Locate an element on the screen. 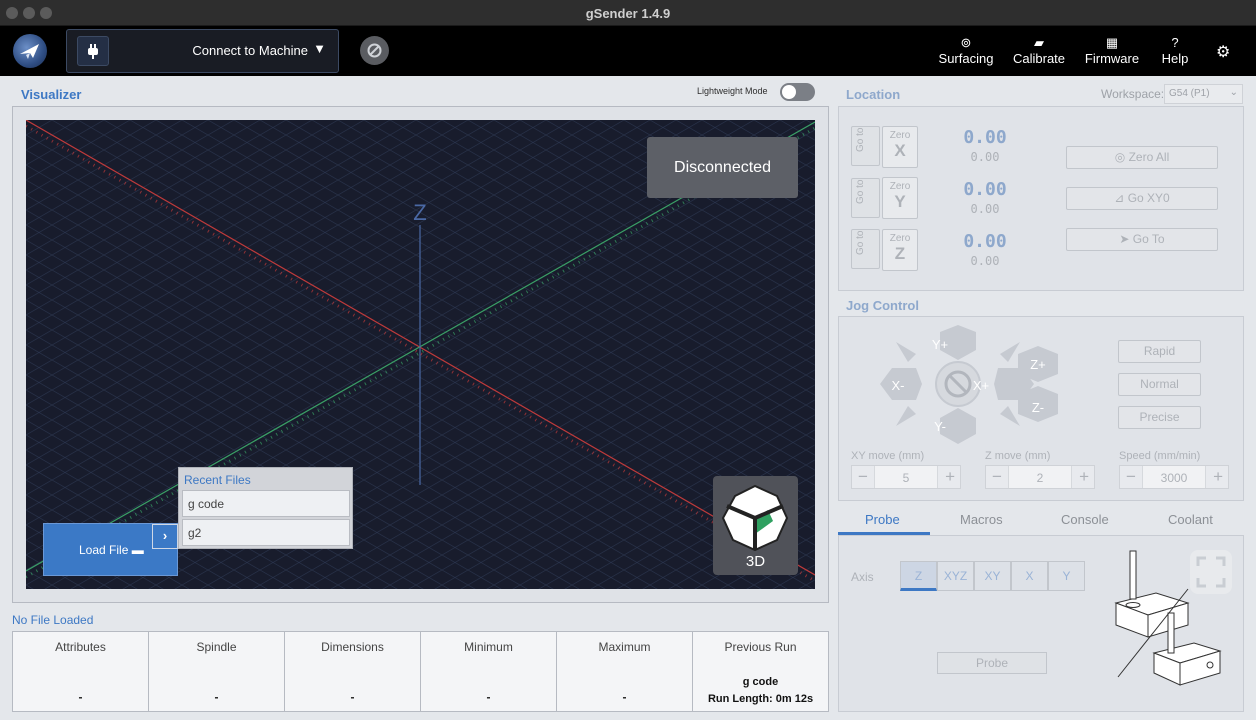 The width and height of the screenshot is (1256, 720). info-header: Attributes is located at coordinates (80, 647).